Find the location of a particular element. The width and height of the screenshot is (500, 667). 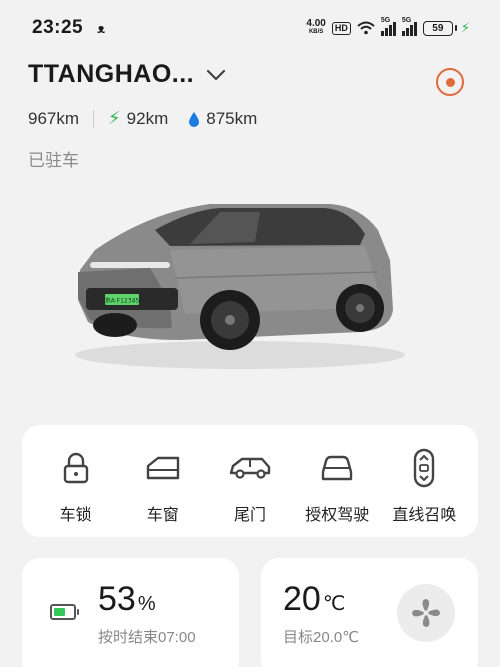

battery-level: 59 is located at coordinates (437, 28).